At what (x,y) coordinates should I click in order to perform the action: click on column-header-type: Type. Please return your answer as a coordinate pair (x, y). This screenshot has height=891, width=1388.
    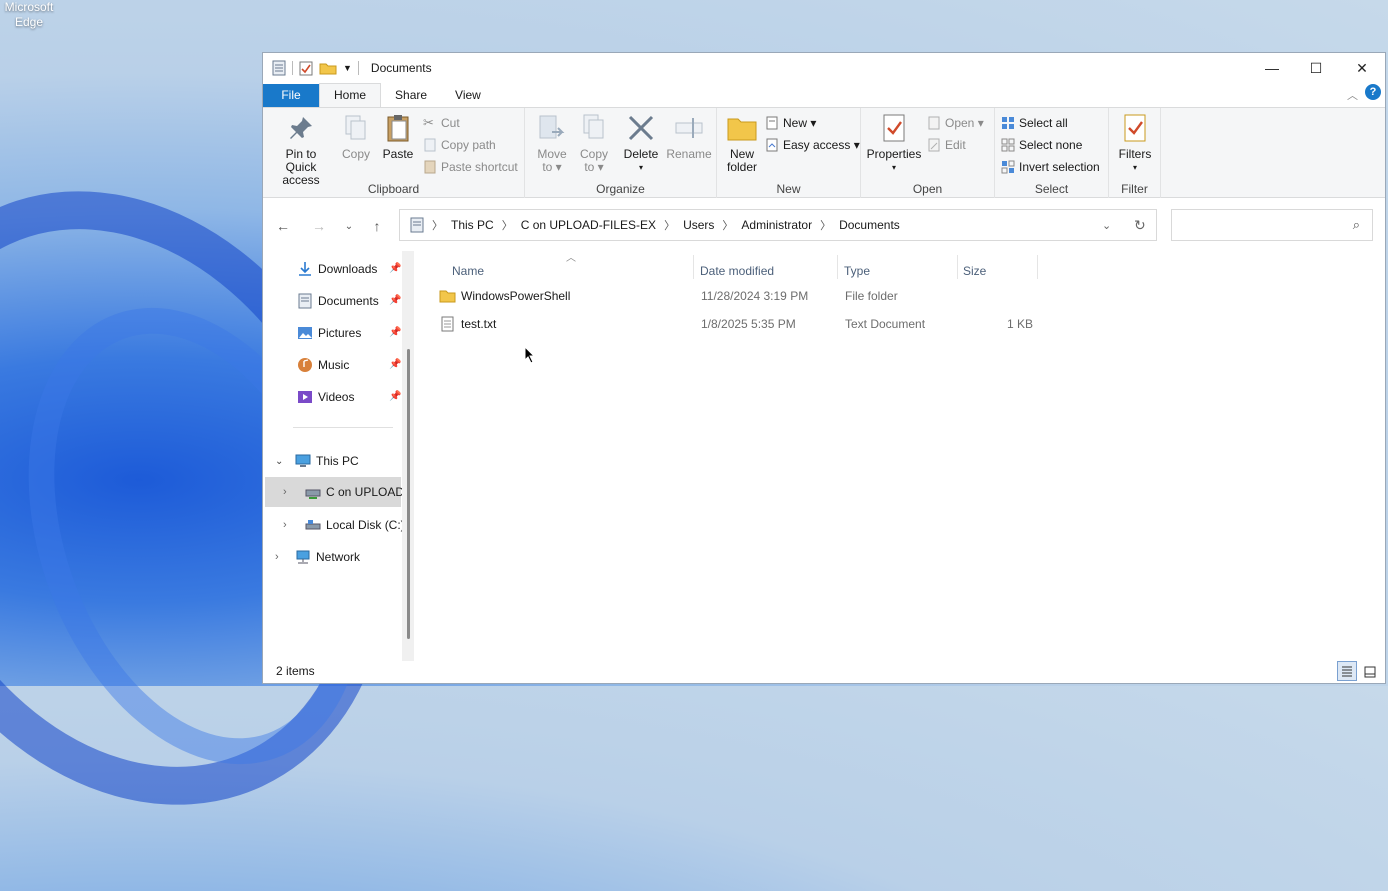
    Looking at the image, I should click on (857, 271).